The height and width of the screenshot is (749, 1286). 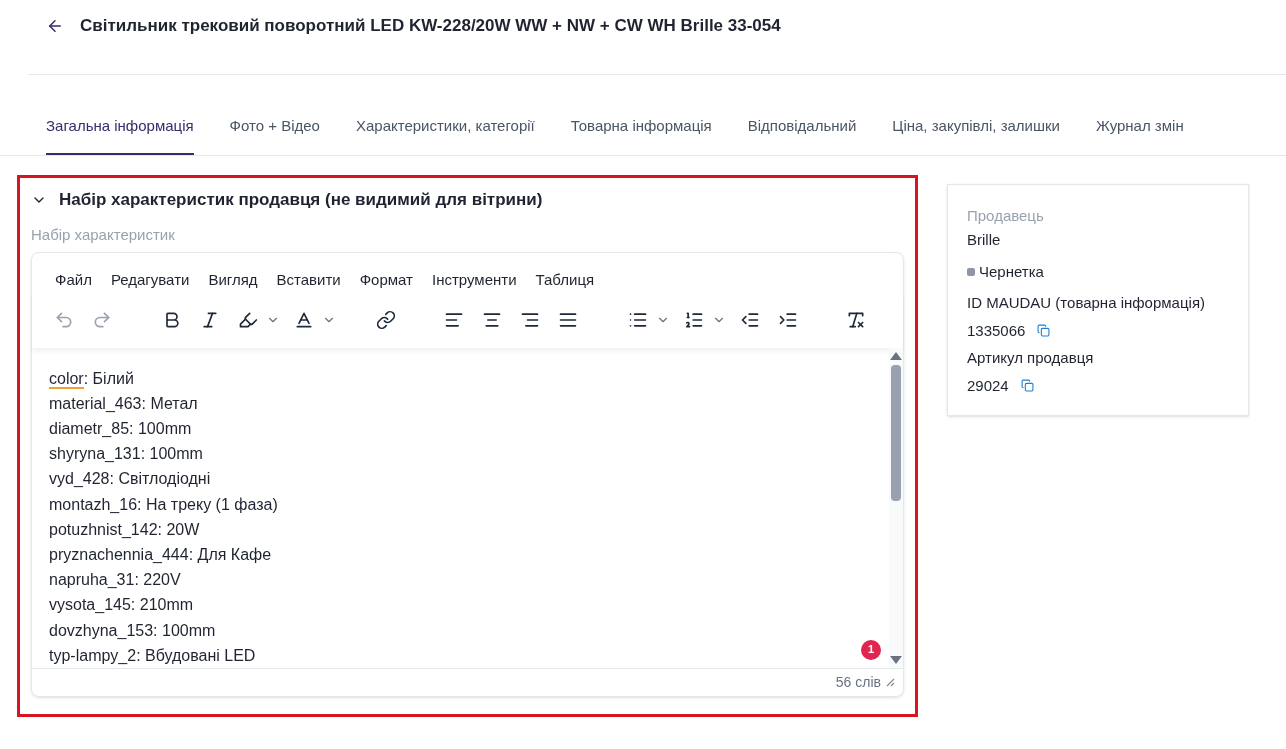 What do you see at coordinates (984, 240) in the screenshot?
I see `seller-name: Brille` at bounding box center [984, 240].